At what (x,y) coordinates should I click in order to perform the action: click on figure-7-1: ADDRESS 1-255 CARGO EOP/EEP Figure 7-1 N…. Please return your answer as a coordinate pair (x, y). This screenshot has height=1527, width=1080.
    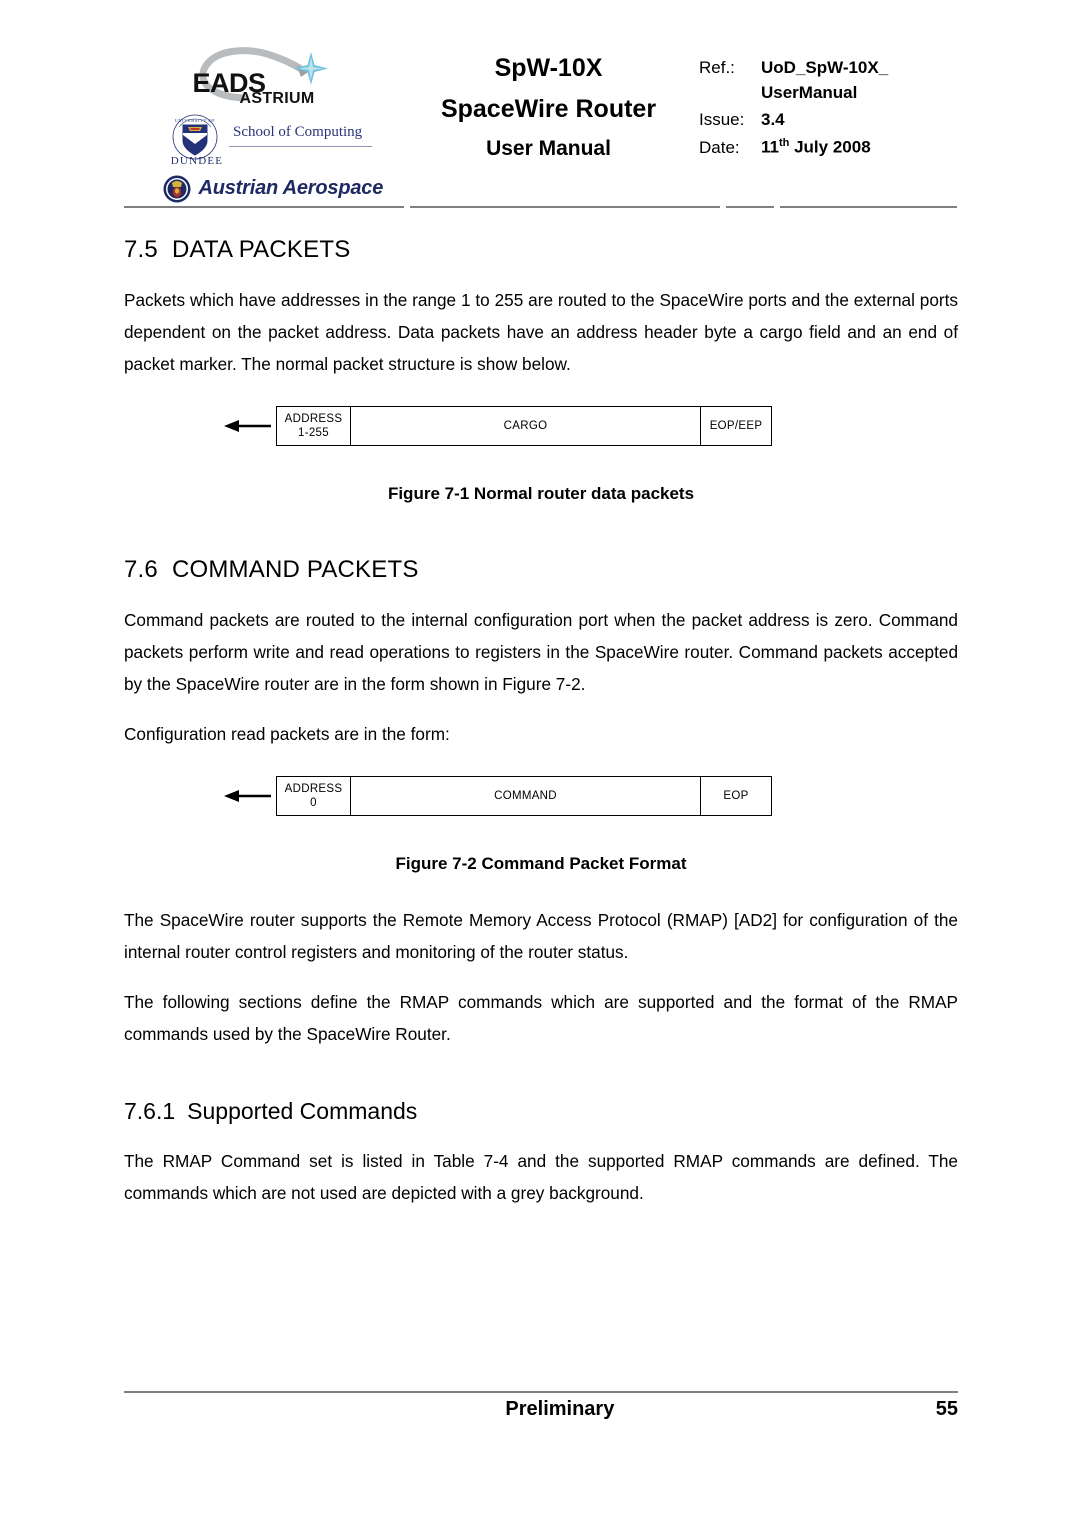
    Looking at the image, I should click on (541, 455).